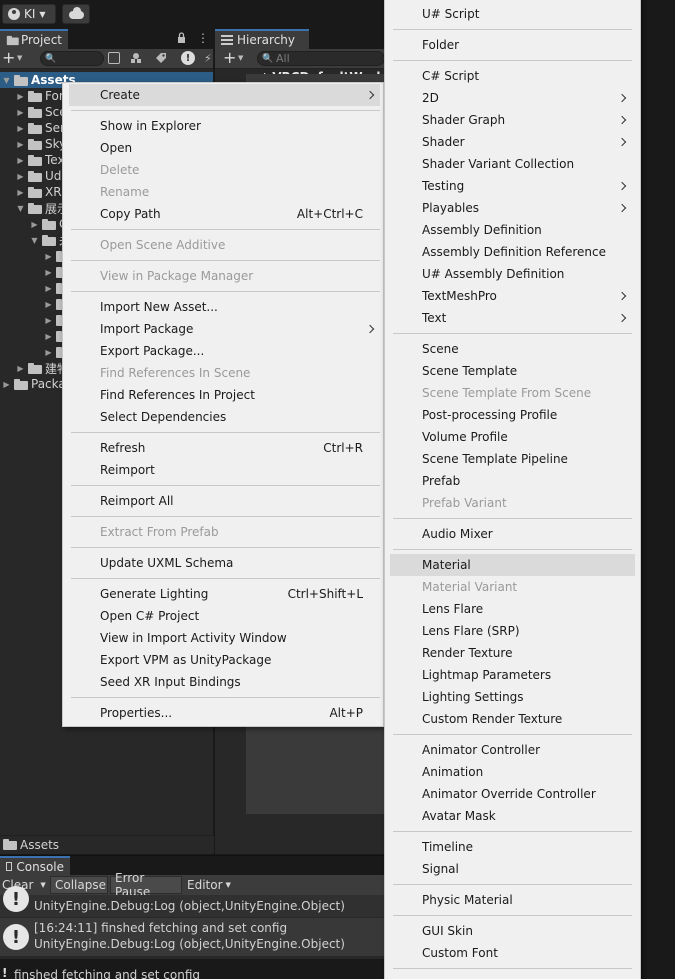 This screenshot has width=675, height=979. What do you see at coordinates (512, 349) in the screenshot?
I see `menu-item-scene: Scene` at bounding box center [512, 349].